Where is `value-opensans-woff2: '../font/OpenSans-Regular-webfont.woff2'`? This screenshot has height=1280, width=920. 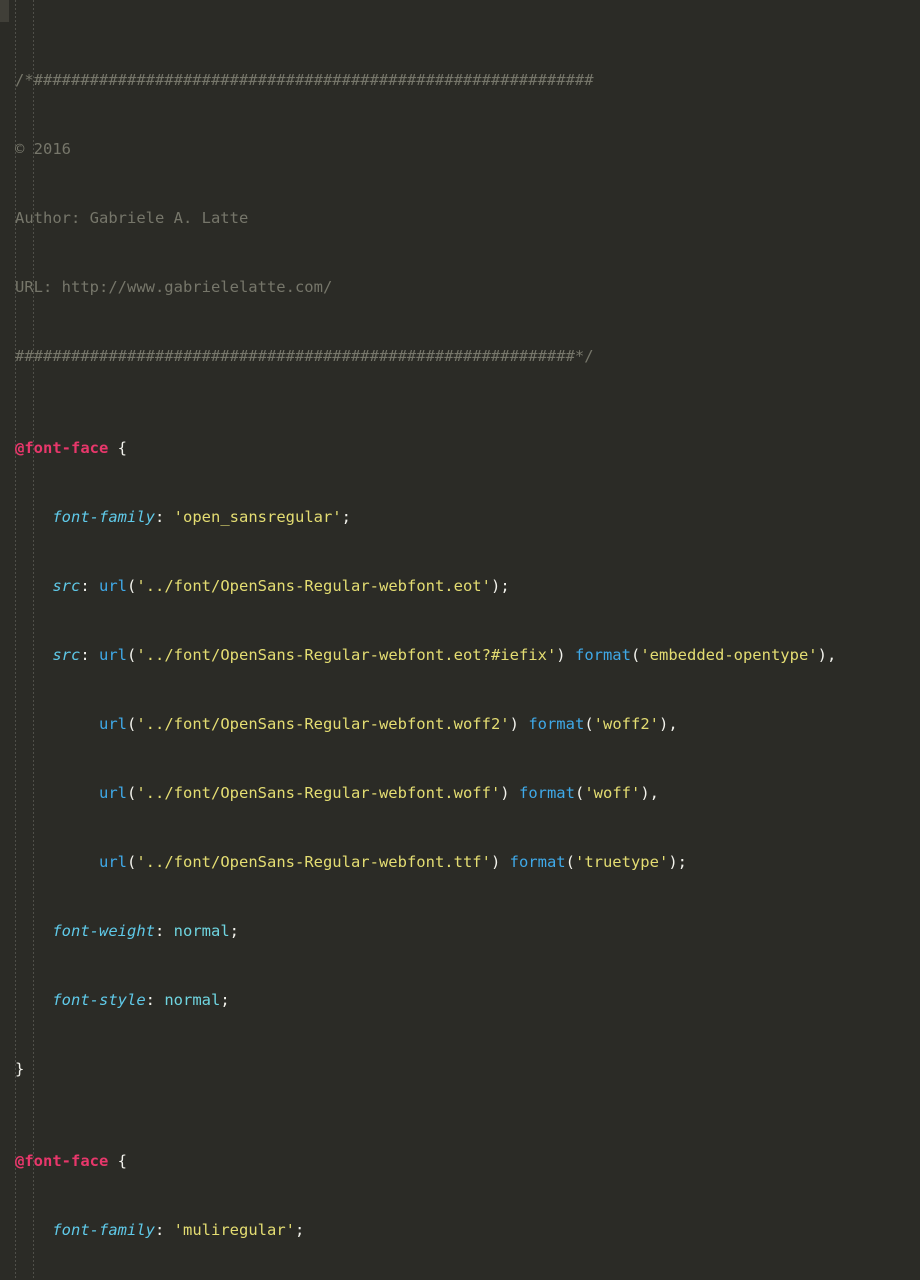 value-opensans-woff2: '../font/OpenSans-Regular-webfont.woff2' is located at coordinates (323, 724).